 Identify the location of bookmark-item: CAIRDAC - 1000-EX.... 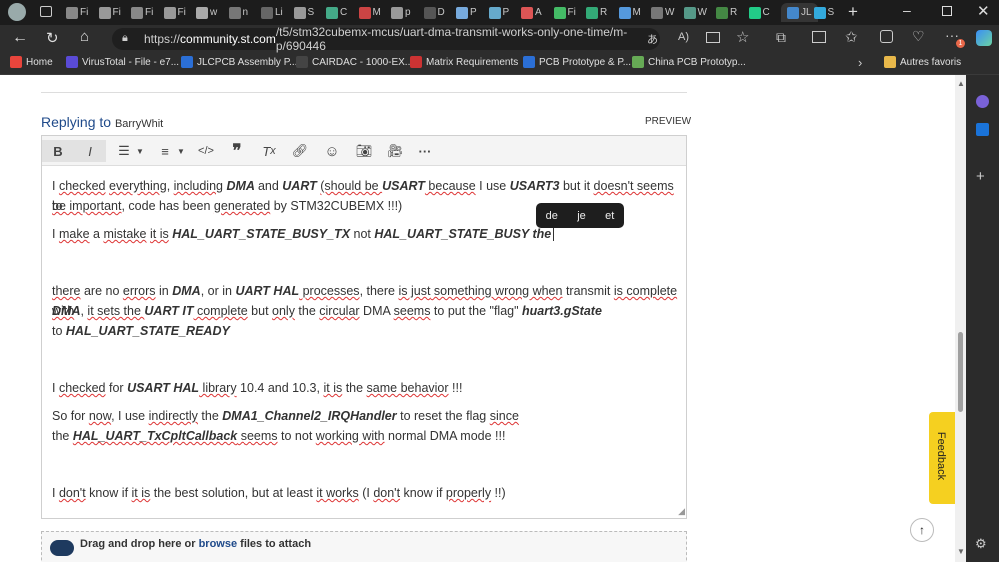
(354, 62).